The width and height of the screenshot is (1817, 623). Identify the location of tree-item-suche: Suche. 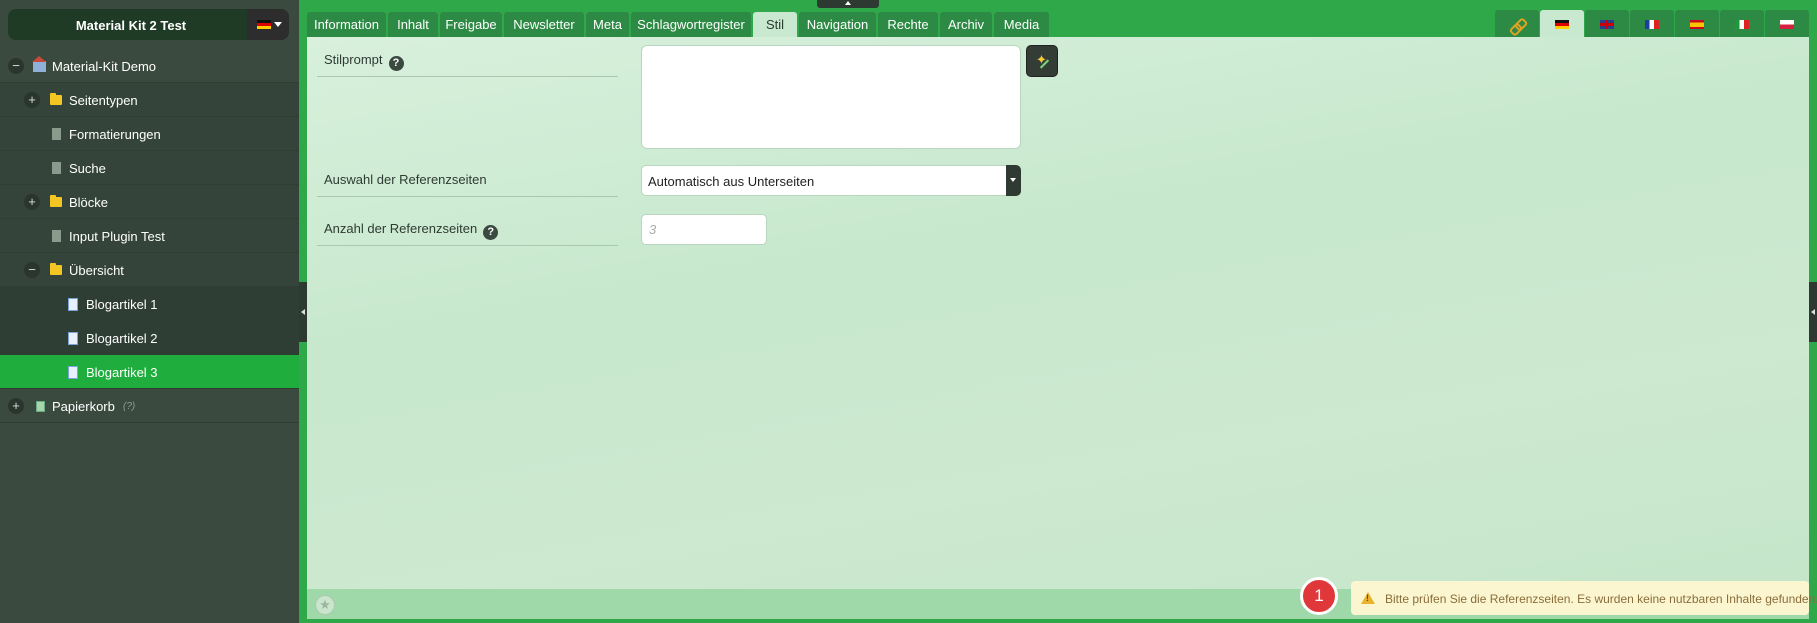
(149, 168).